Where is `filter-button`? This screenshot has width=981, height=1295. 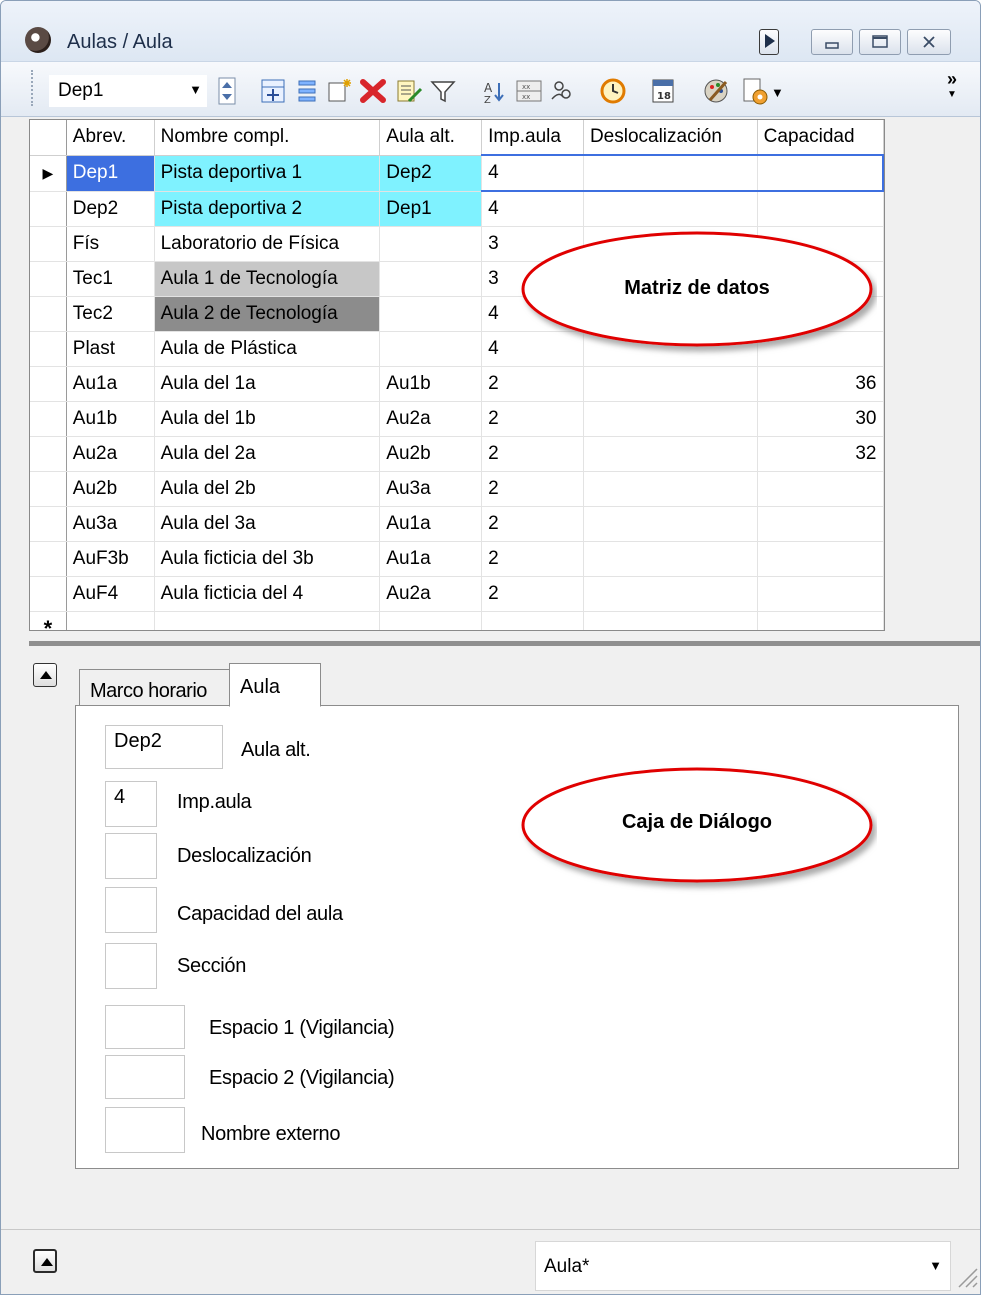
filter-button is located at coordinates (443, 91).